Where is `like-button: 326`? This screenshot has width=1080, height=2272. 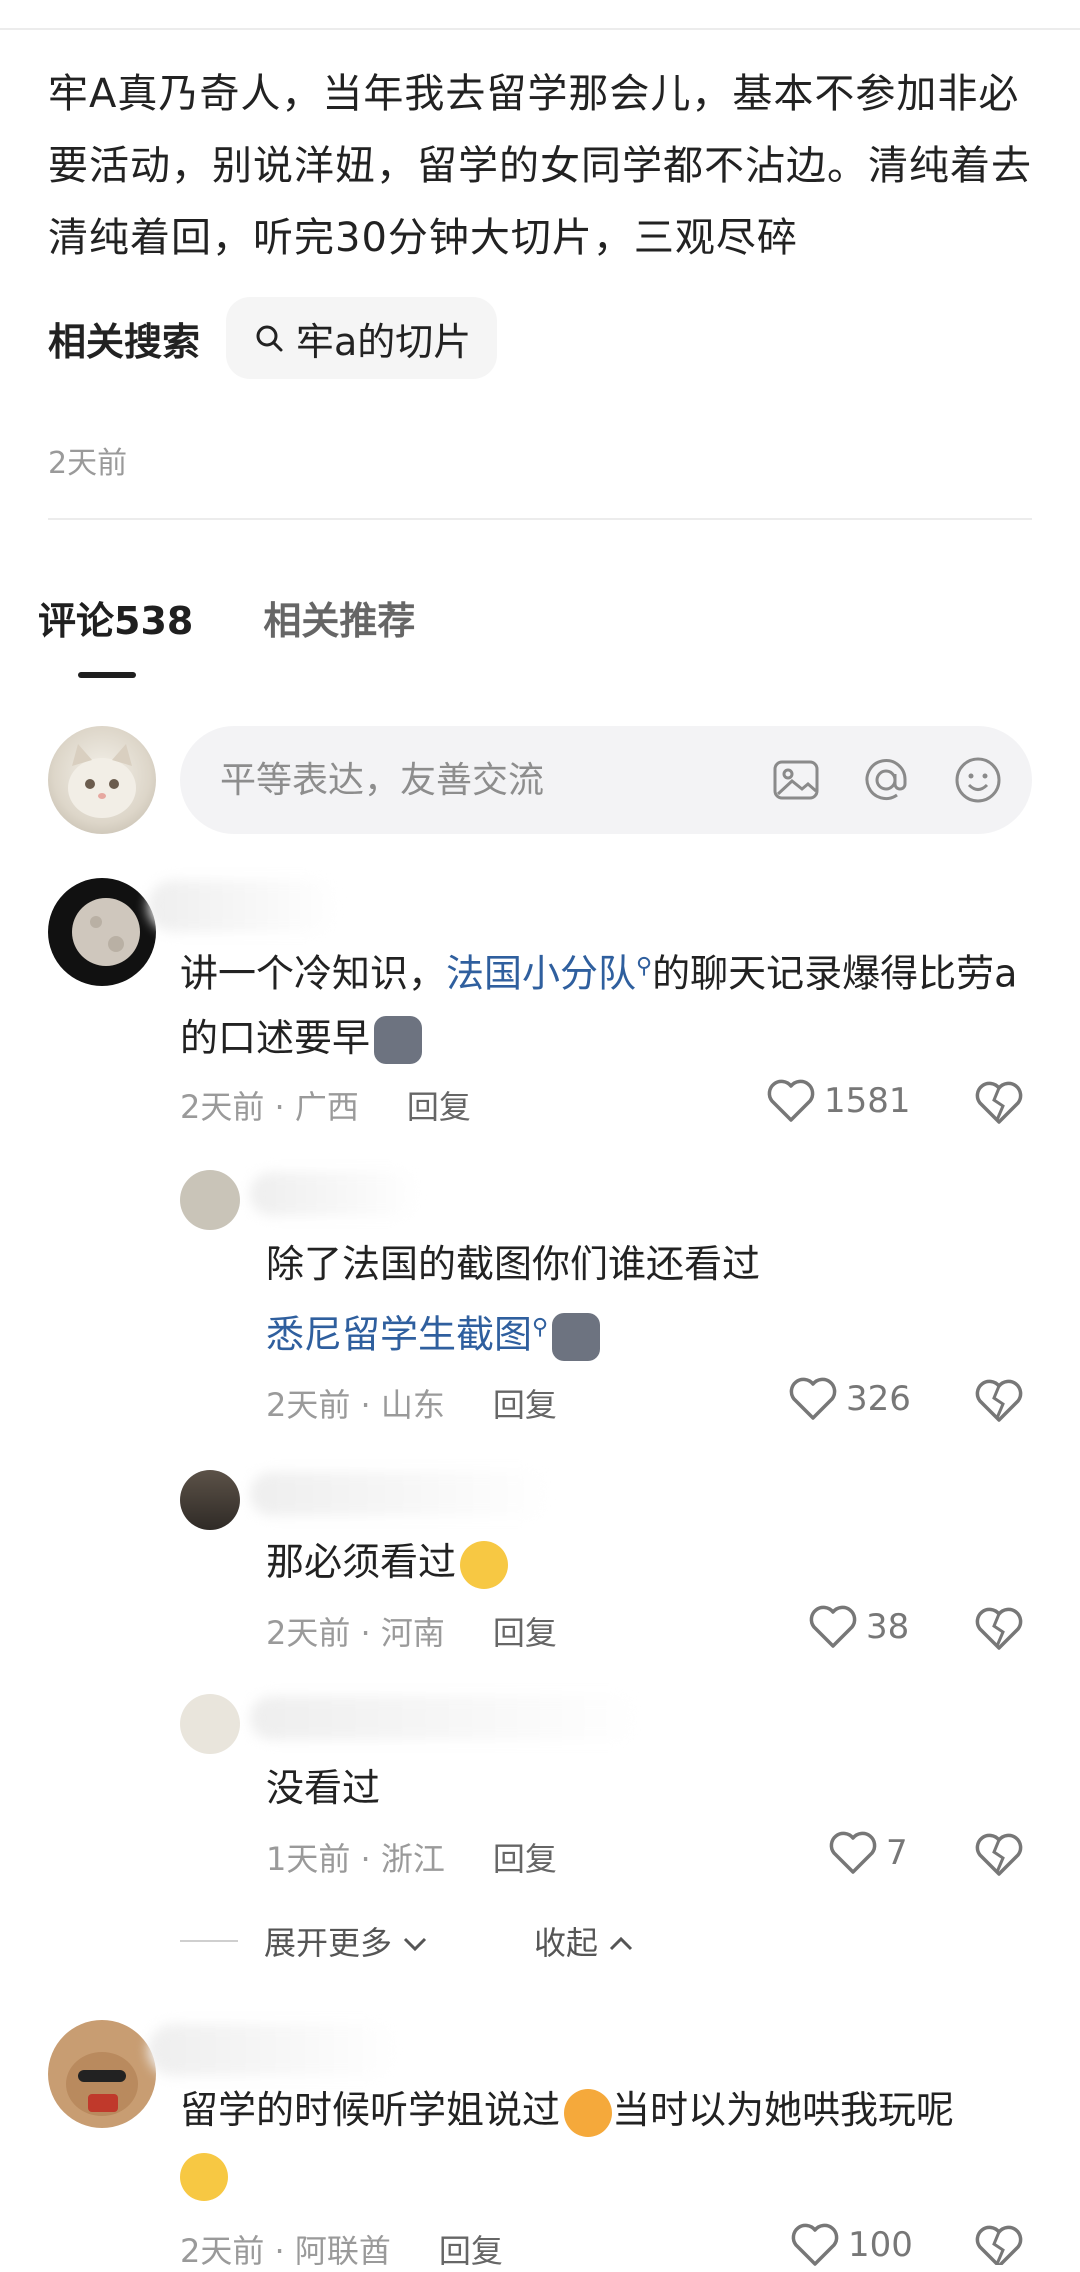 like-button: 326 is located at coordinates (849, 1399).